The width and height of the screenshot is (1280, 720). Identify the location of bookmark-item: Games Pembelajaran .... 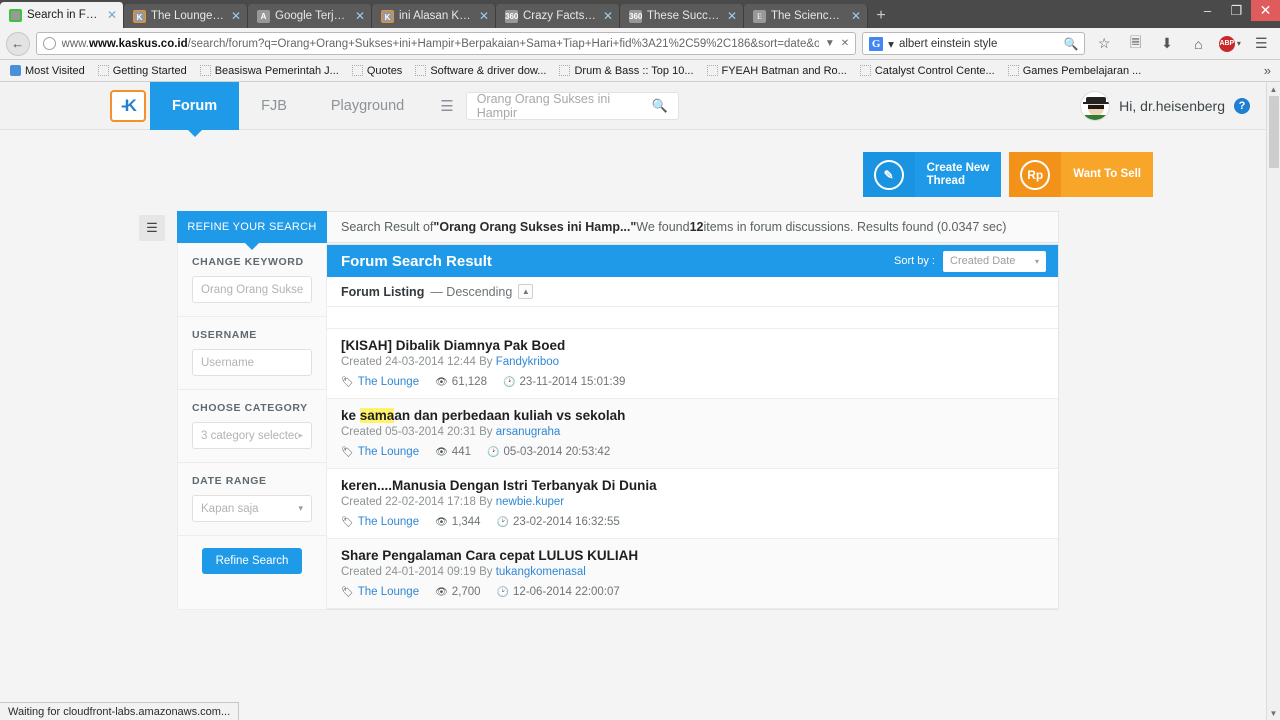
(1075, 71).